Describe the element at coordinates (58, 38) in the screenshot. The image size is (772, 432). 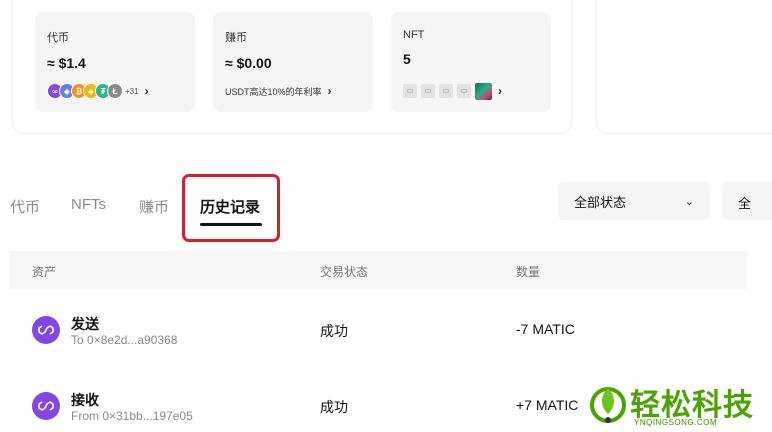
I see `tokens-card-title: 代币` at that location.